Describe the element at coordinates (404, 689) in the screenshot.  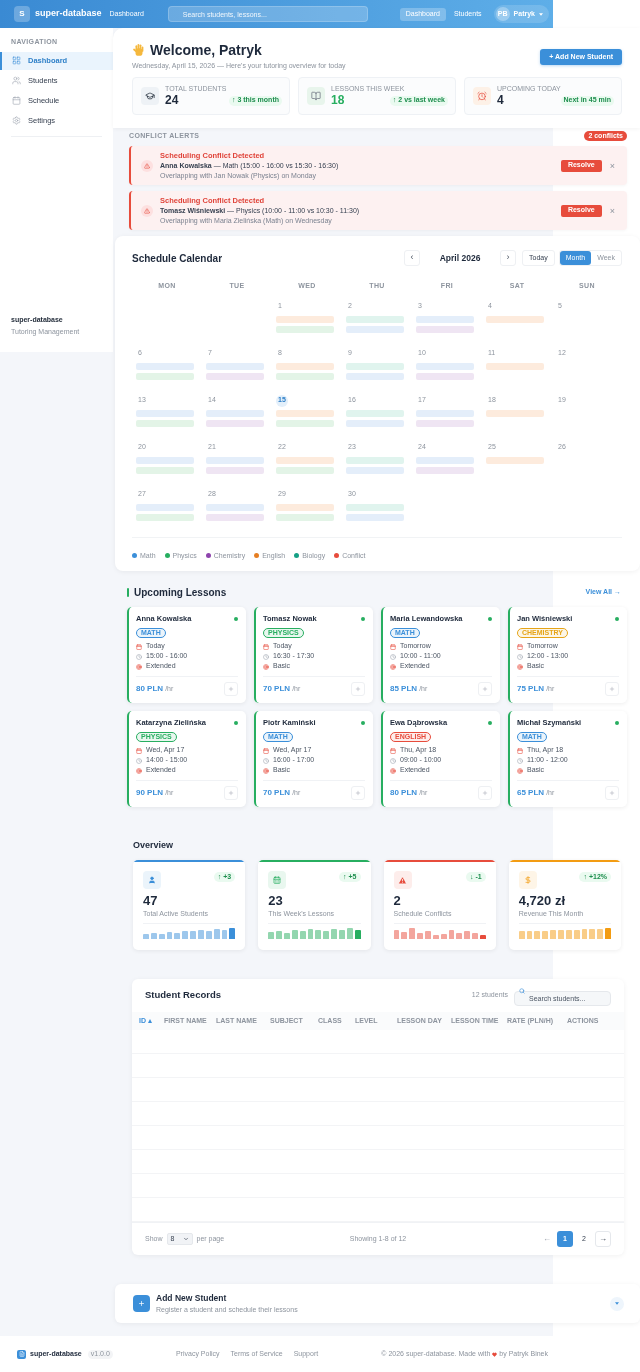
I see `lesson-price: 85 PLN` at that location.